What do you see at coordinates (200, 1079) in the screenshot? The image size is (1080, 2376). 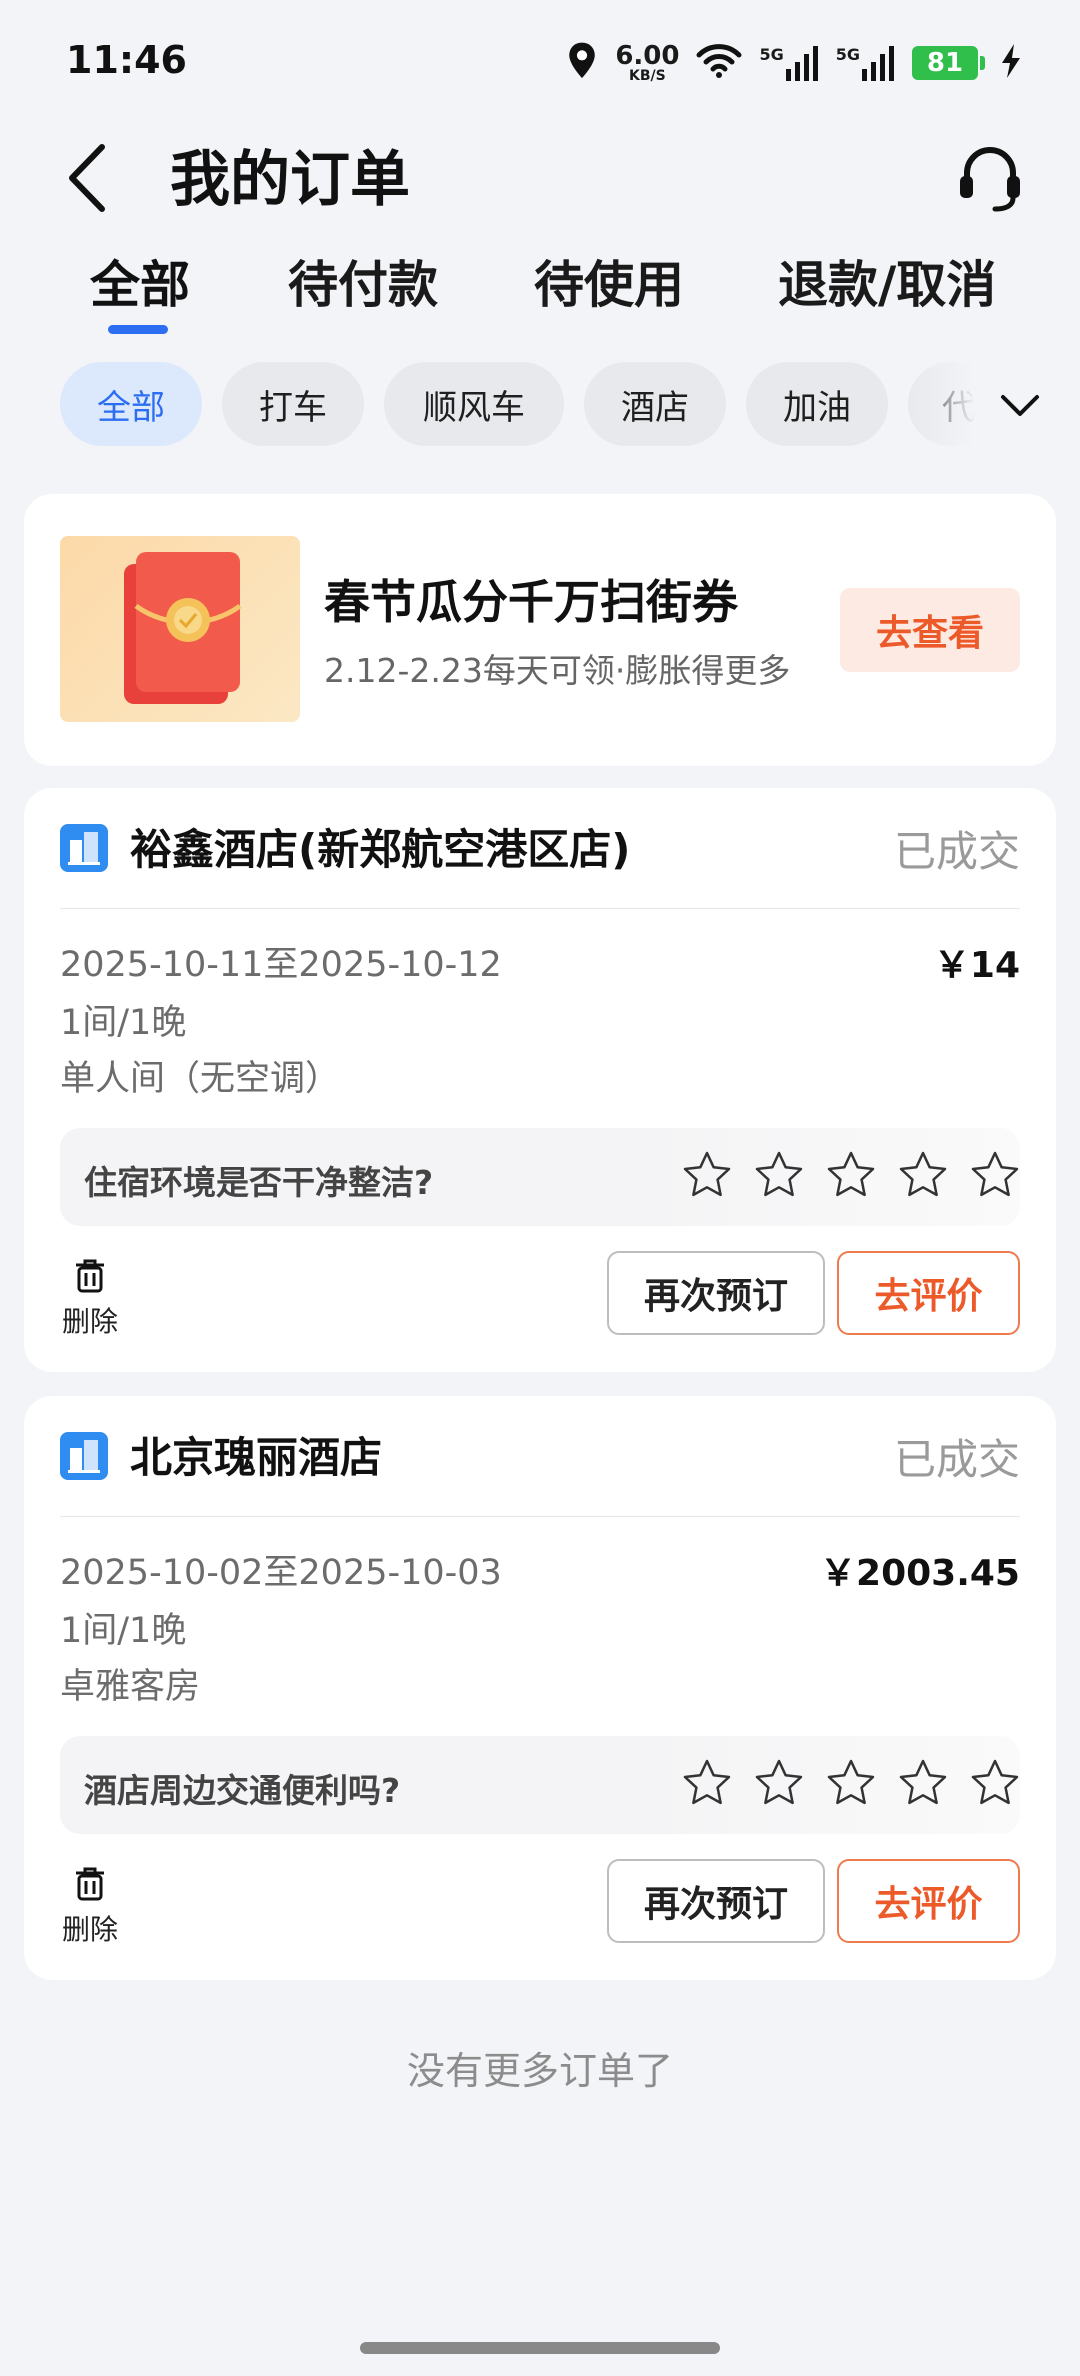 I see `order-room-type: 单人间（无空调）` at bounding box center [200, 1079].